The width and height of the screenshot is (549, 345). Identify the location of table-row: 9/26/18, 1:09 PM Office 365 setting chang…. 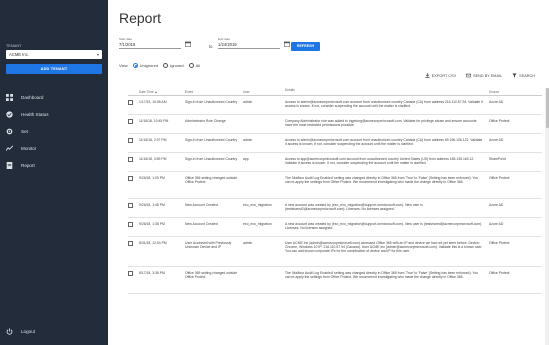
(335, 185).